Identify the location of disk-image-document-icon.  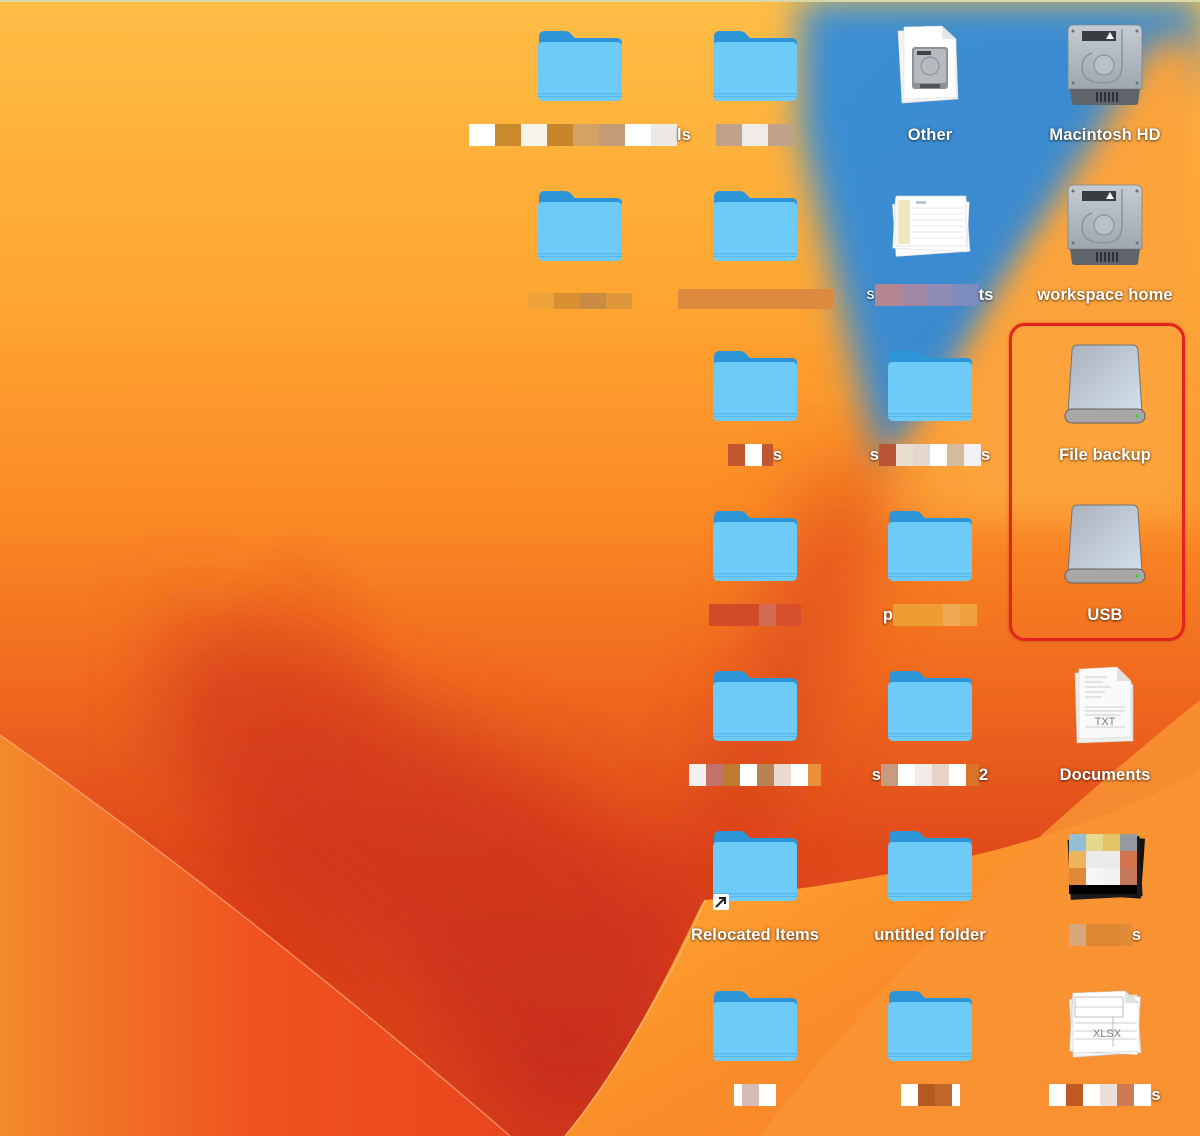
(930, 65).